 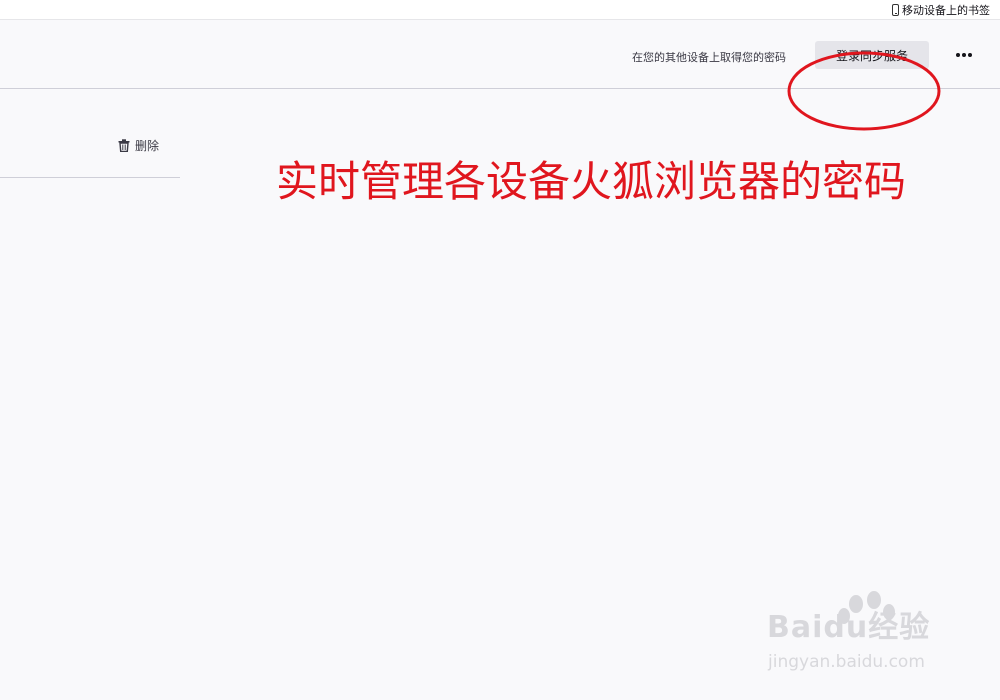 I want to click on sync-prompt-text: 在您的其他设备上取得您的密码, so click(x=709, y=57).